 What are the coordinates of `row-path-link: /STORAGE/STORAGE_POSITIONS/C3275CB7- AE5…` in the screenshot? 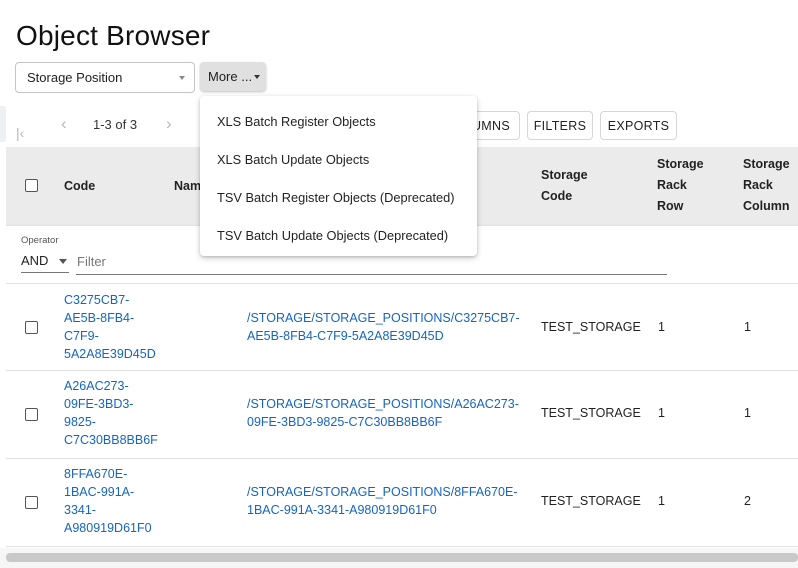 It's located at (383, 327).